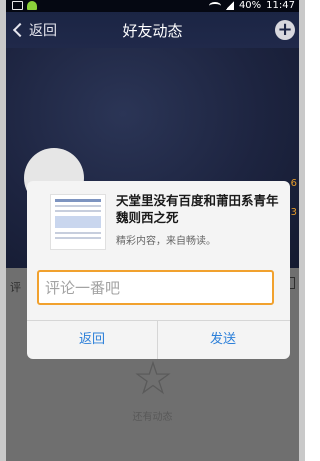  I want to click on feed-row-label: 评, so click(15, 287).